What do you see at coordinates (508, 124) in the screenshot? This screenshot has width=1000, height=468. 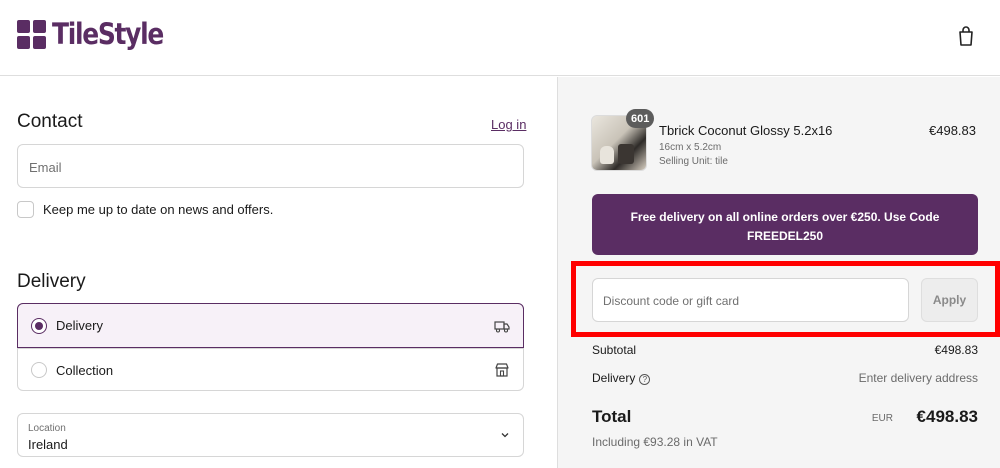 I see `login-link: Log in` at bounding box center [508, 124].